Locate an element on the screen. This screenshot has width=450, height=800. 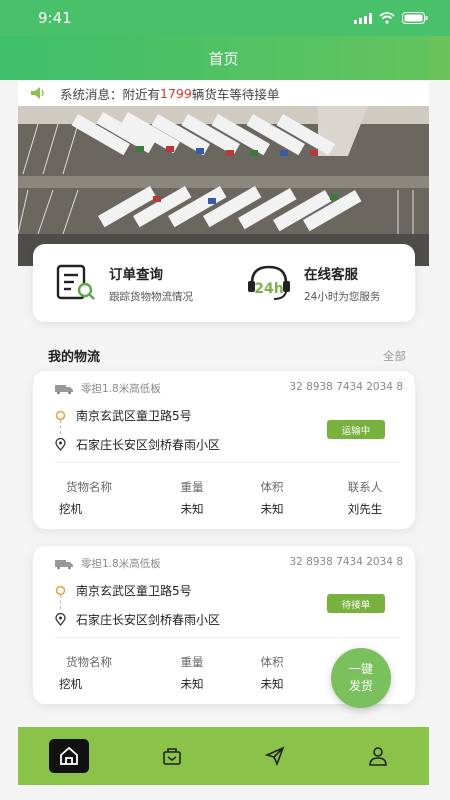
order-query-sub: 跟踪货物物流情况 is located at coordinates (151, 296).